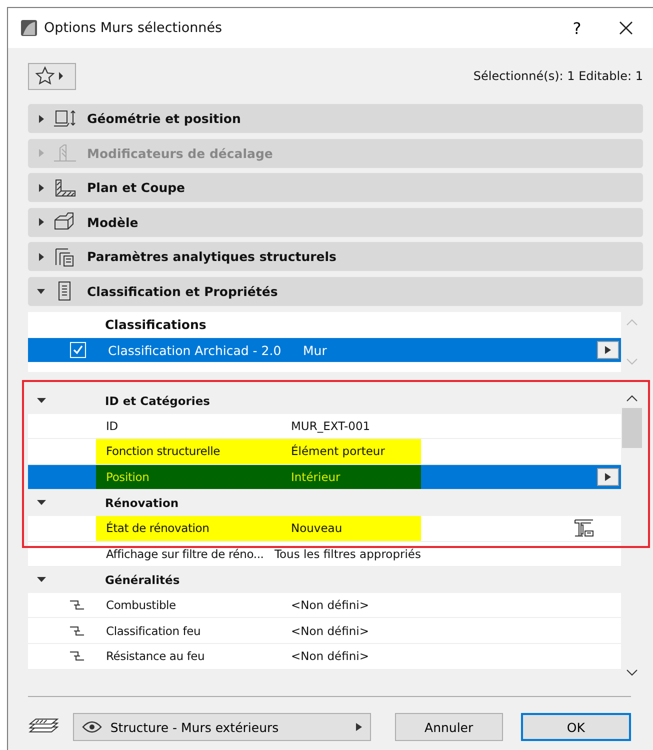 Image resolution: width=653 pixels, height=750 pixels. Describe the element at coordinates (338, 451) in the screenshot. I see `property-value: Élément porteur` at that location.